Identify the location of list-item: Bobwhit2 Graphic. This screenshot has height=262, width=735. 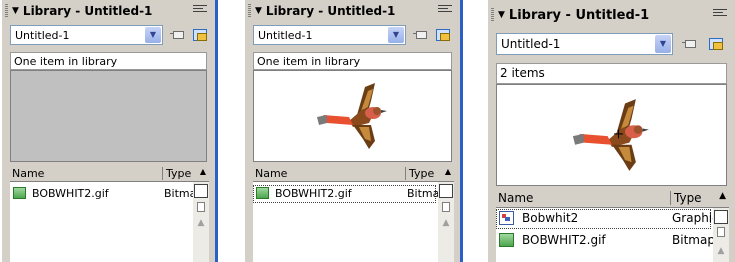
(607, 219).